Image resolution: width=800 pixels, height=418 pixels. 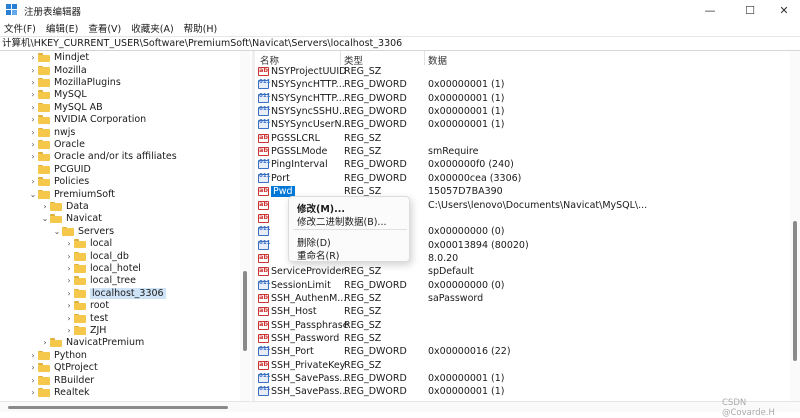 I want to click on close-button: ✕, so click(x=784, y=10).